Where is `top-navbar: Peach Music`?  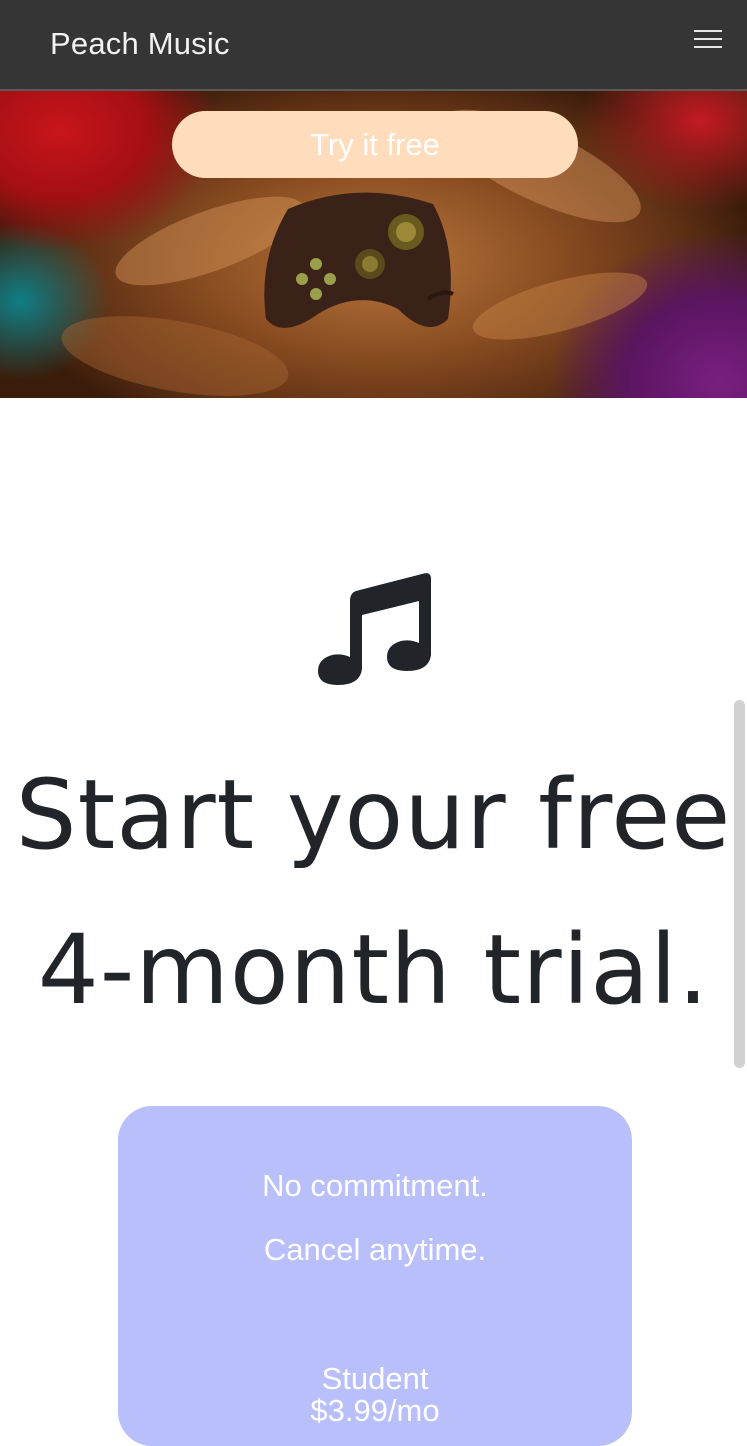 top-navbar: Peach Music is located at coordinates (373, 45).